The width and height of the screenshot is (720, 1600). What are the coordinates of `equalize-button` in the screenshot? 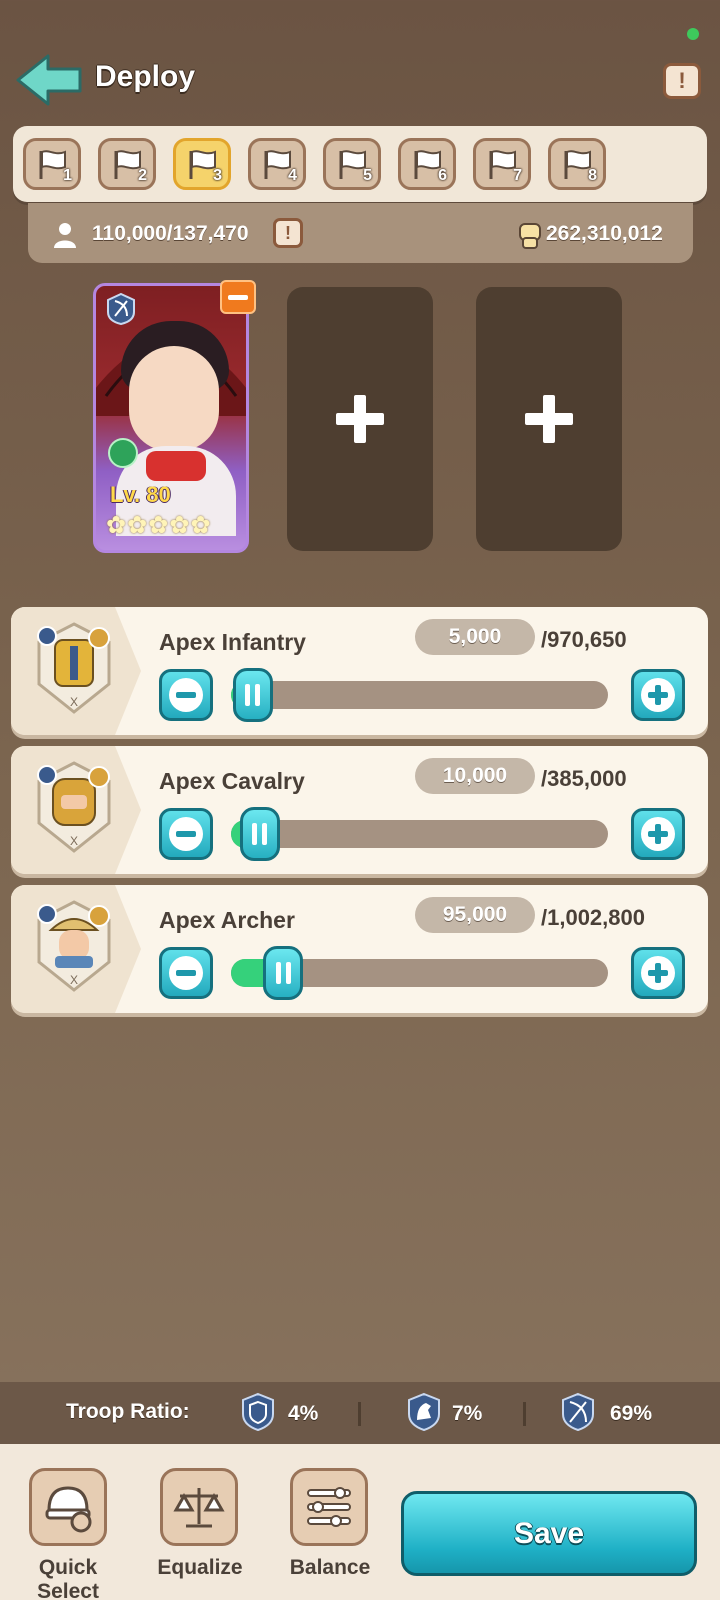 It's located at (199, 1507).